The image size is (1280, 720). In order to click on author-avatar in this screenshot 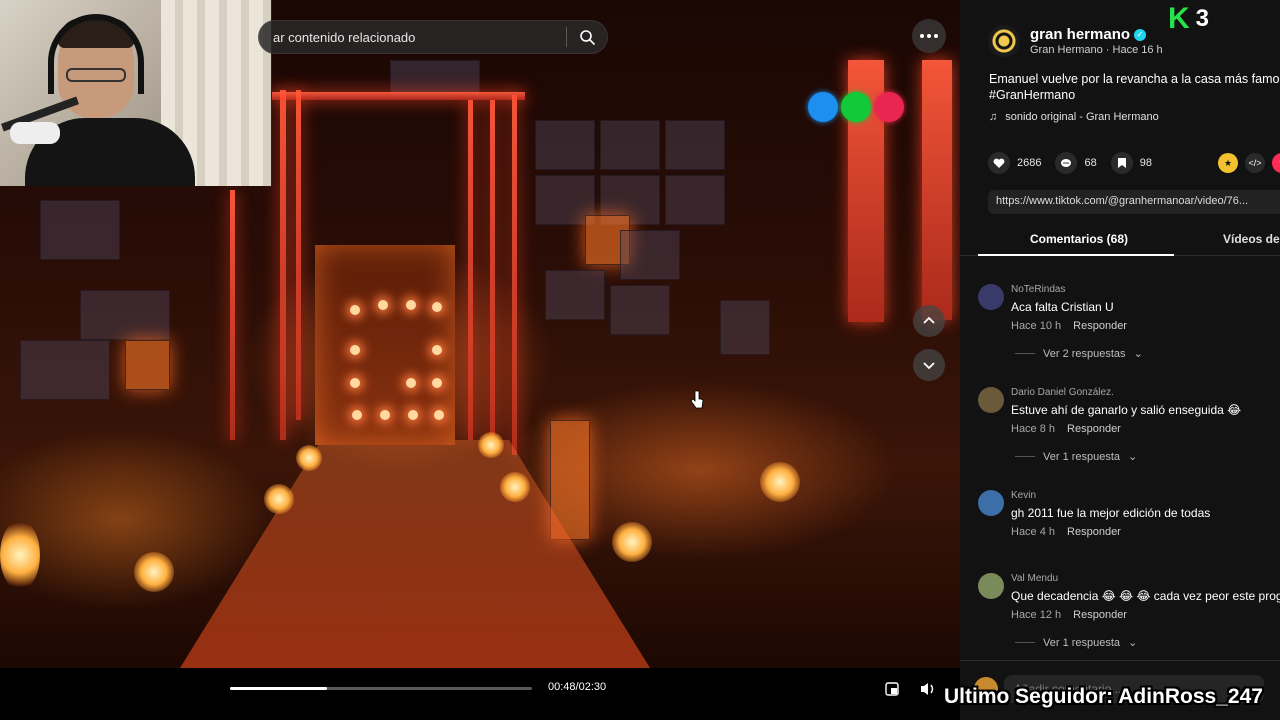, I will do `click(1004, 41)`.